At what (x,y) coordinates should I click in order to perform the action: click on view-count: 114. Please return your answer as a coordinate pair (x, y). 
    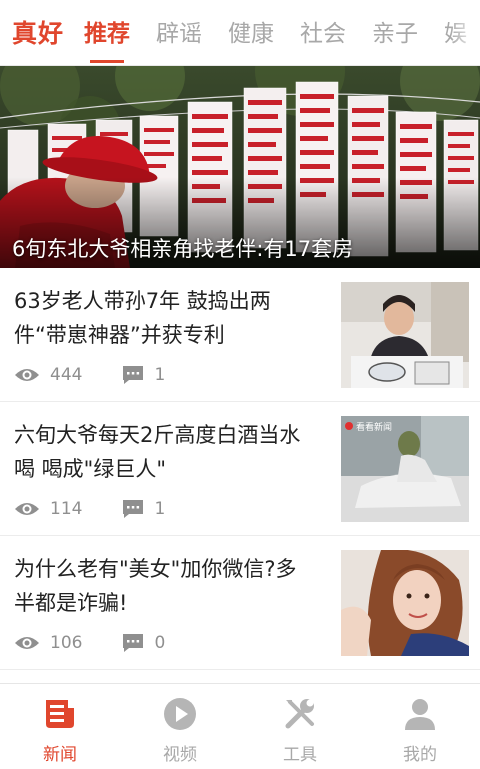
    Looking at the image, I should click on (48, 509).